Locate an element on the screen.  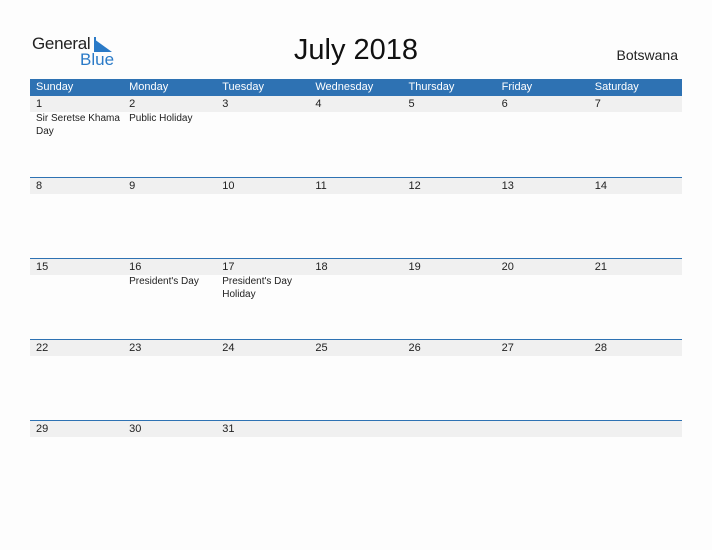
day-cell: 25 is located at coordinates (355, 348).